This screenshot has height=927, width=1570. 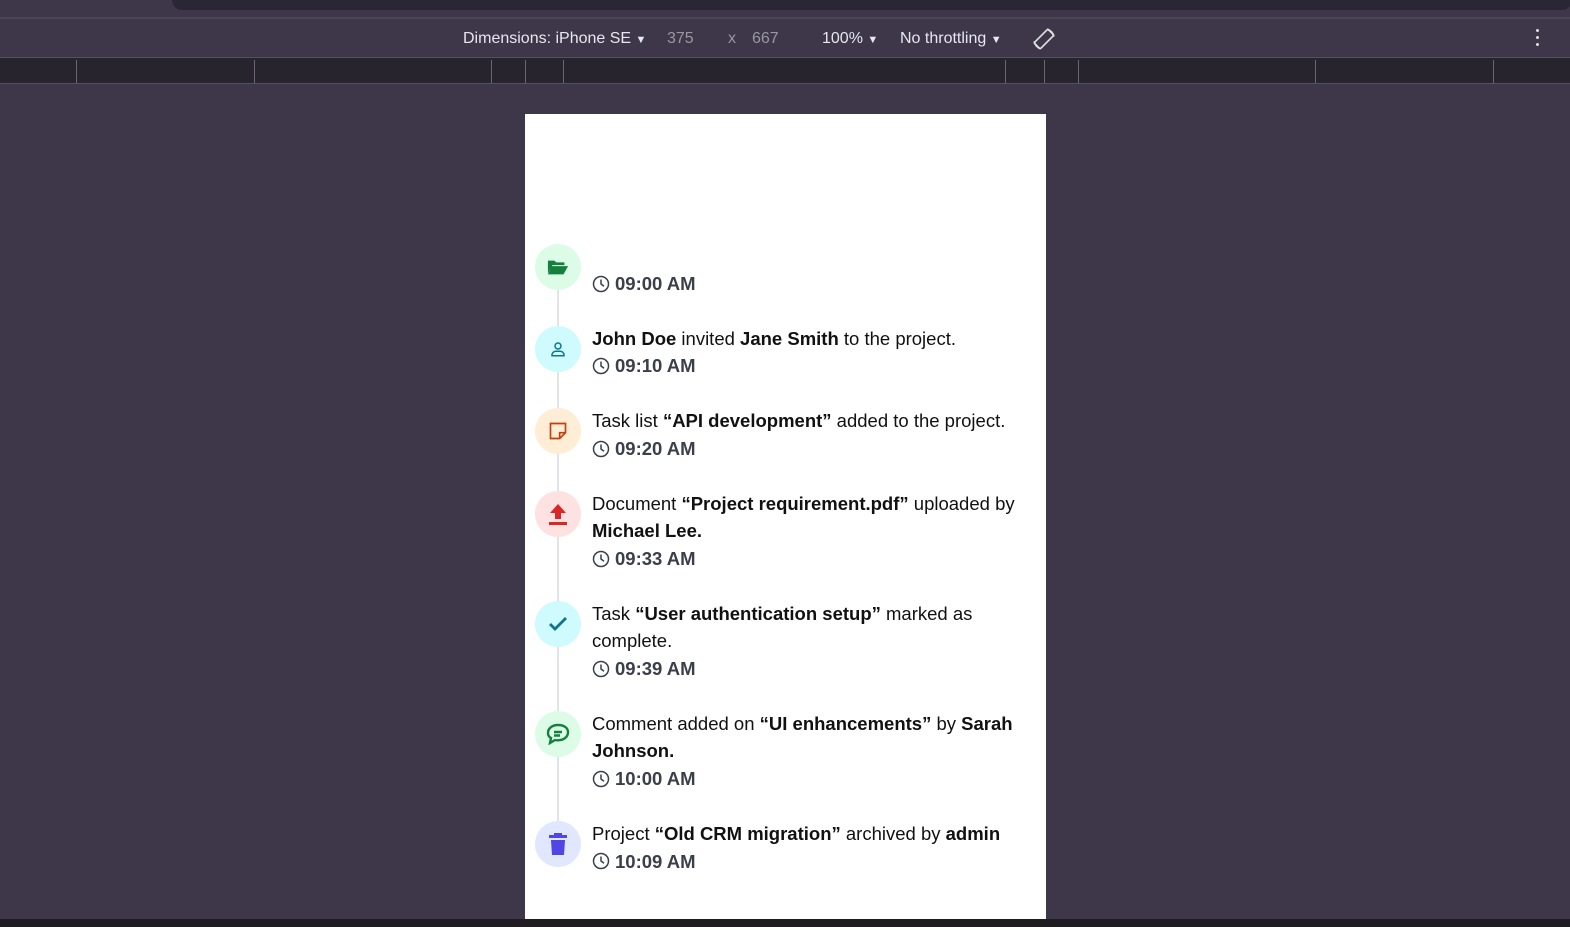 I want to click on text-segment: archived by, so click(x=893, y=833).